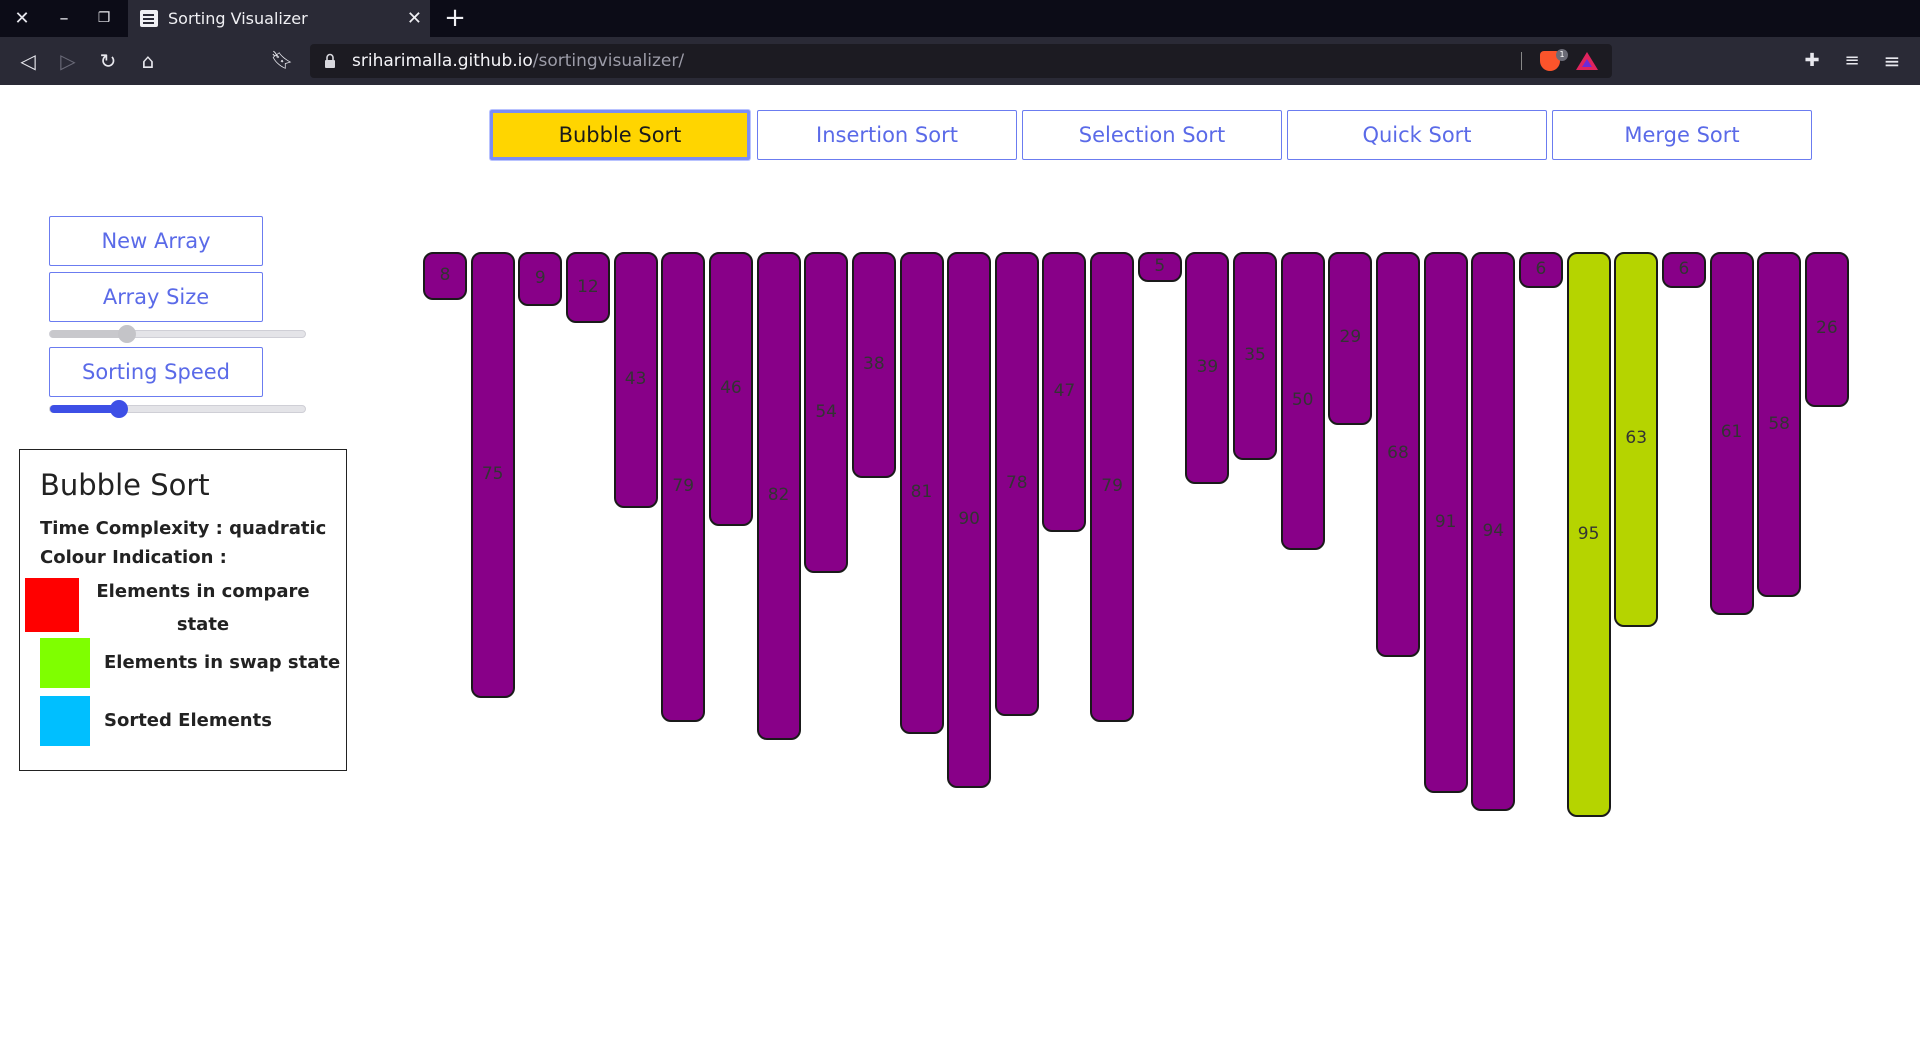  Describe the element at coordinates (1779, 423) in the screenshot. I see `array-bar-value: 58` at that location.